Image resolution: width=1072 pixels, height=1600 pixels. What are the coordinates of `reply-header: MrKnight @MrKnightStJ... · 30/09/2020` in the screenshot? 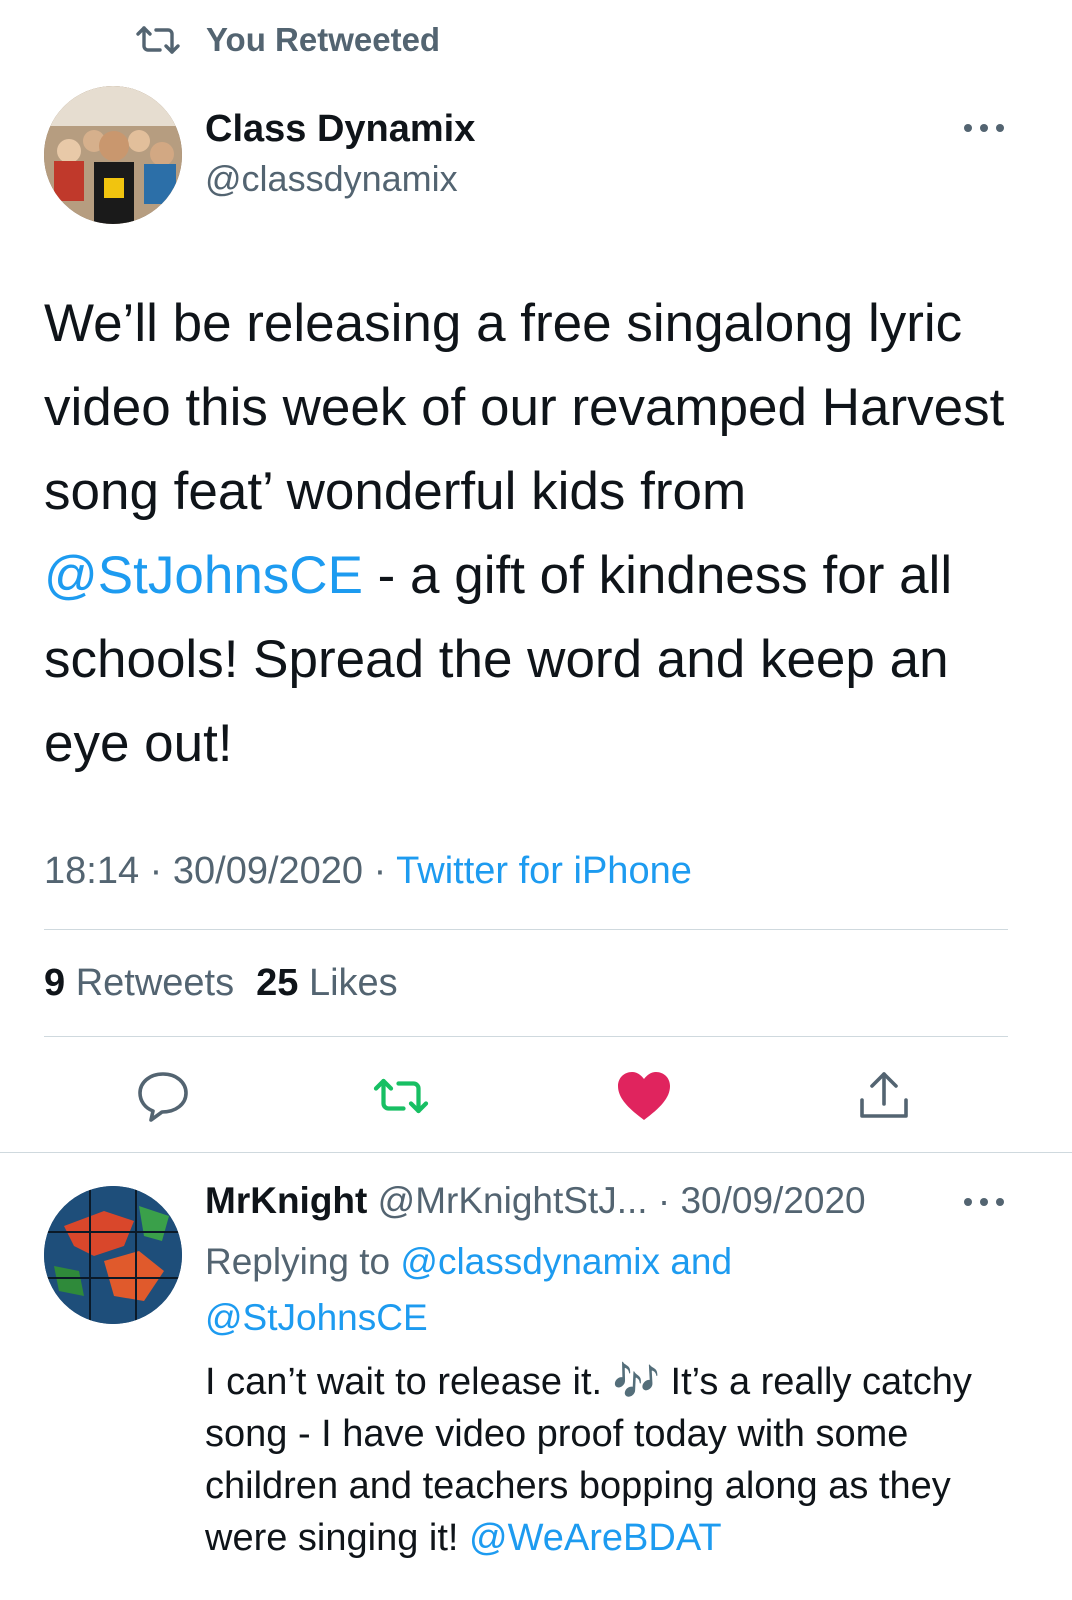 It's located at (535, 1201).